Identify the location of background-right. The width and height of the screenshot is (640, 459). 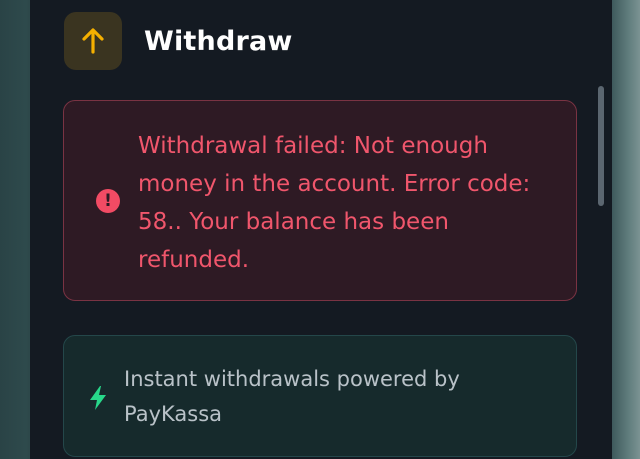
(625, 229).